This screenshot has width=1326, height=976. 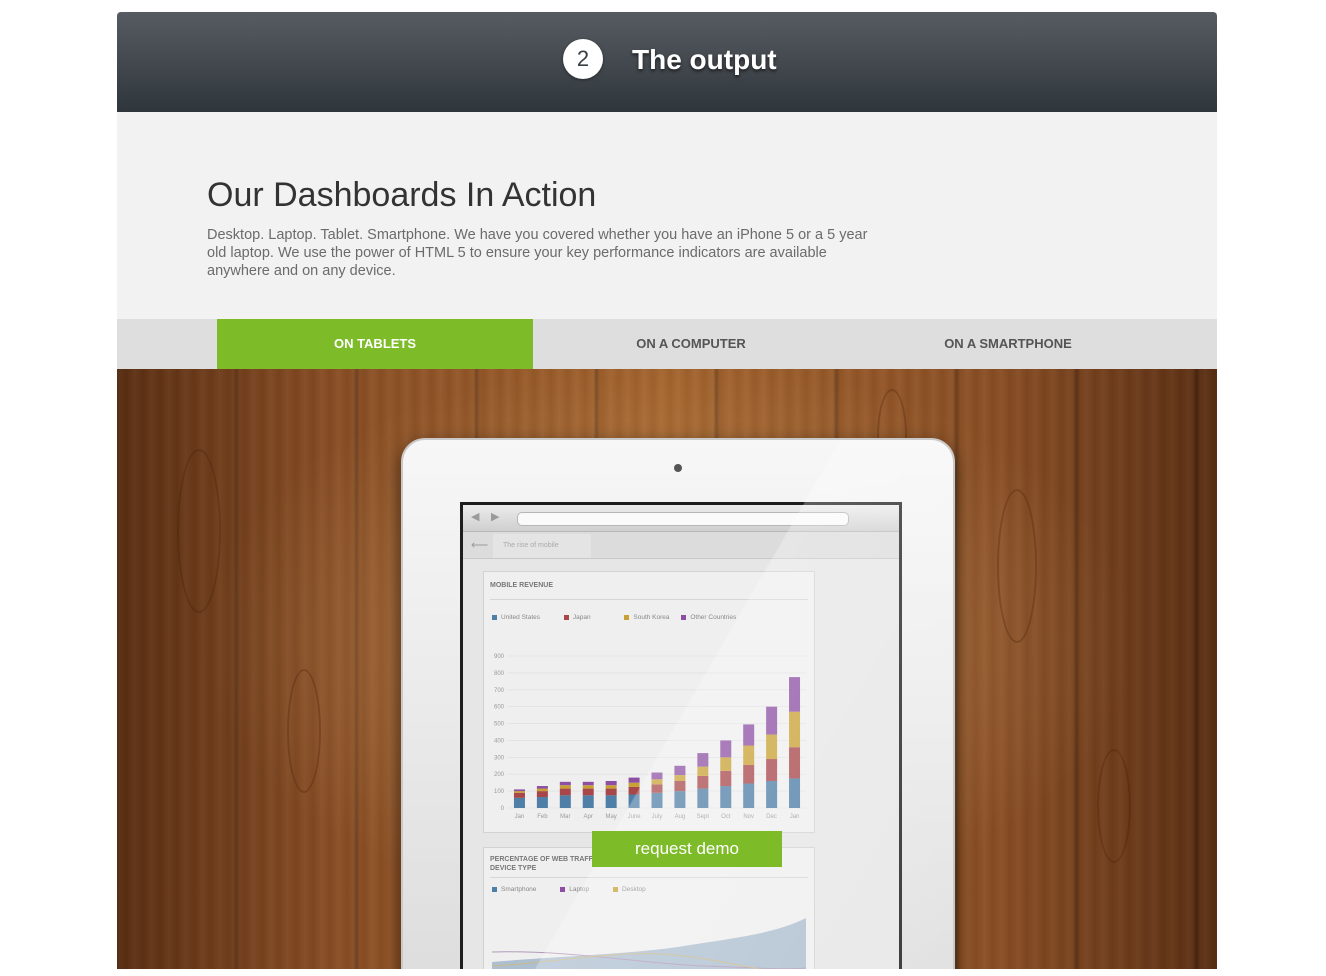 I want to click on tab-computer: ON A COMPUTER, so click(x=691, y=344).